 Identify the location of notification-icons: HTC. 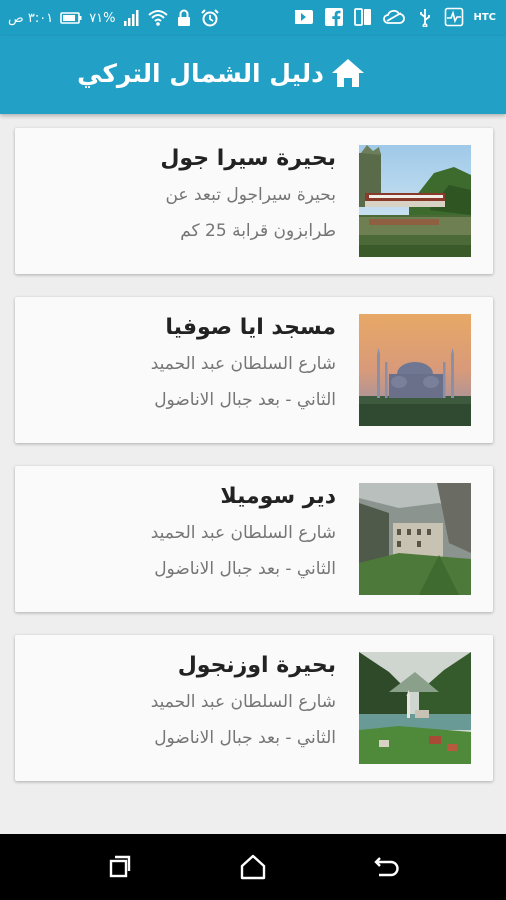
(393, 17).